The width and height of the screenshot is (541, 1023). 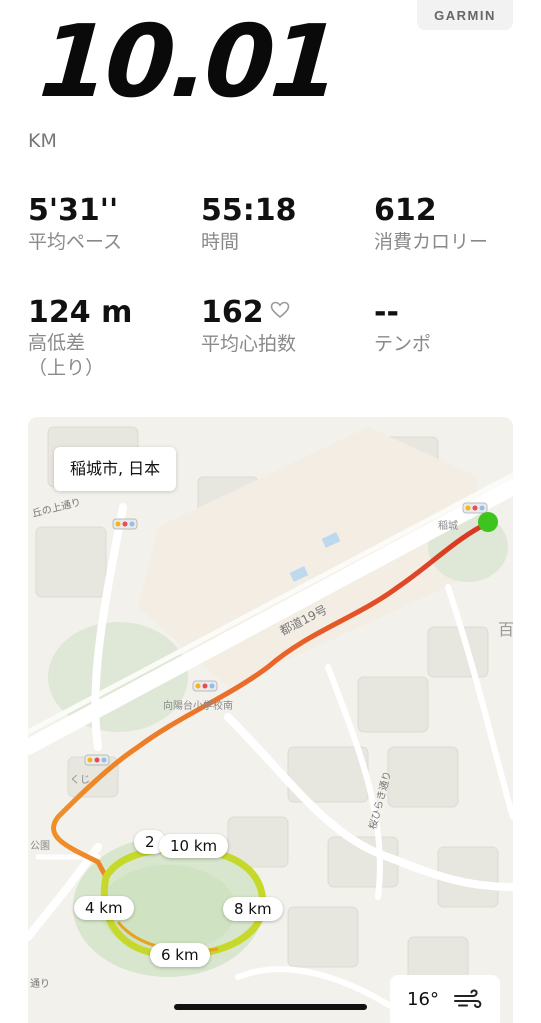 What do you see at coordinates (80, 780) in the screenshot?
I see `stop-label-kuji: くじ` at bounding box center [80, 780].